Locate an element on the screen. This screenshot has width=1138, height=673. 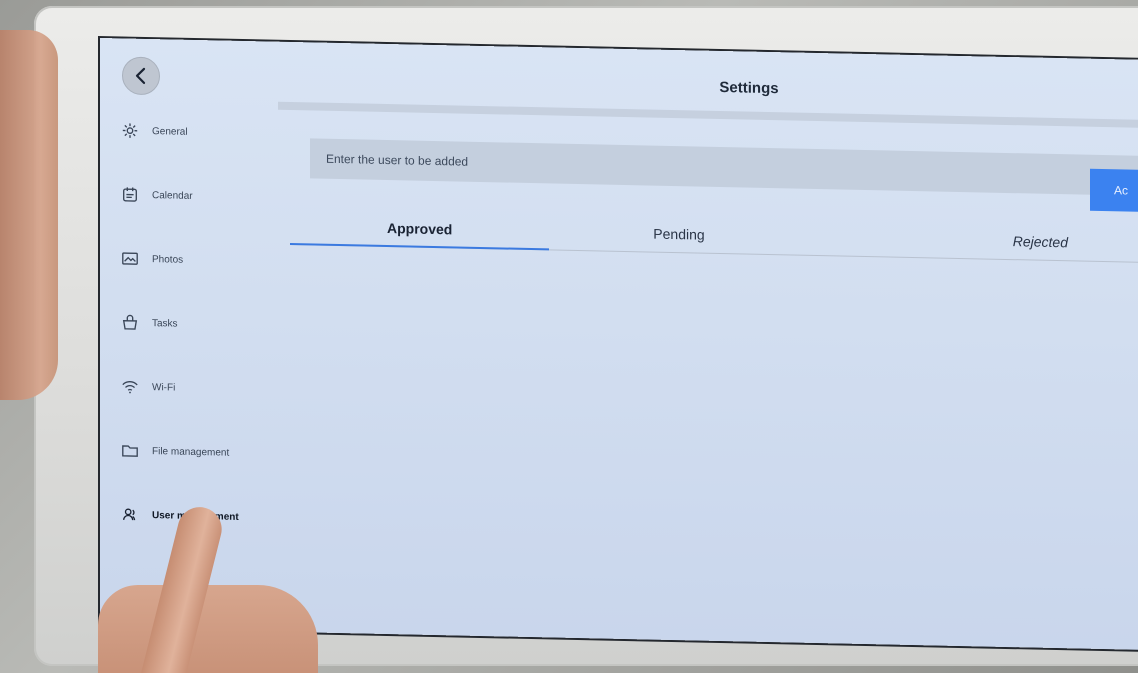
wifi-icon is located at coordinates (130, 386).